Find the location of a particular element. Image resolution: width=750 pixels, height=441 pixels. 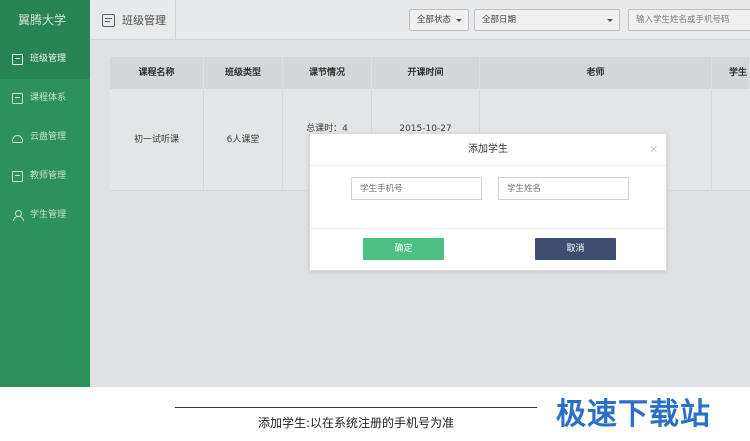

caption-text: 添加学生:以在系统注册的手机号为准 is located at coordinates (356, 423).